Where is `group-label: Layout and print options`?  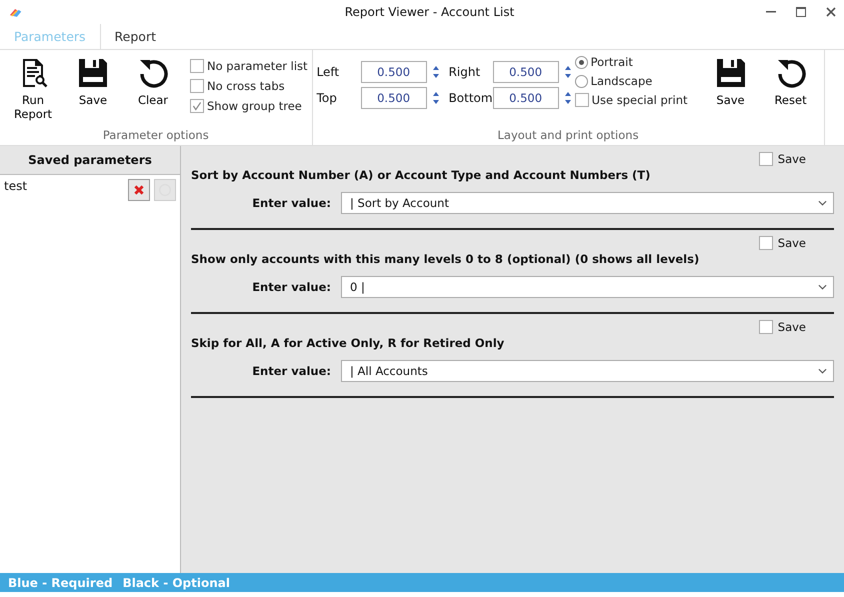 group-label: Layout and print options is located at coordinates (568, 136).